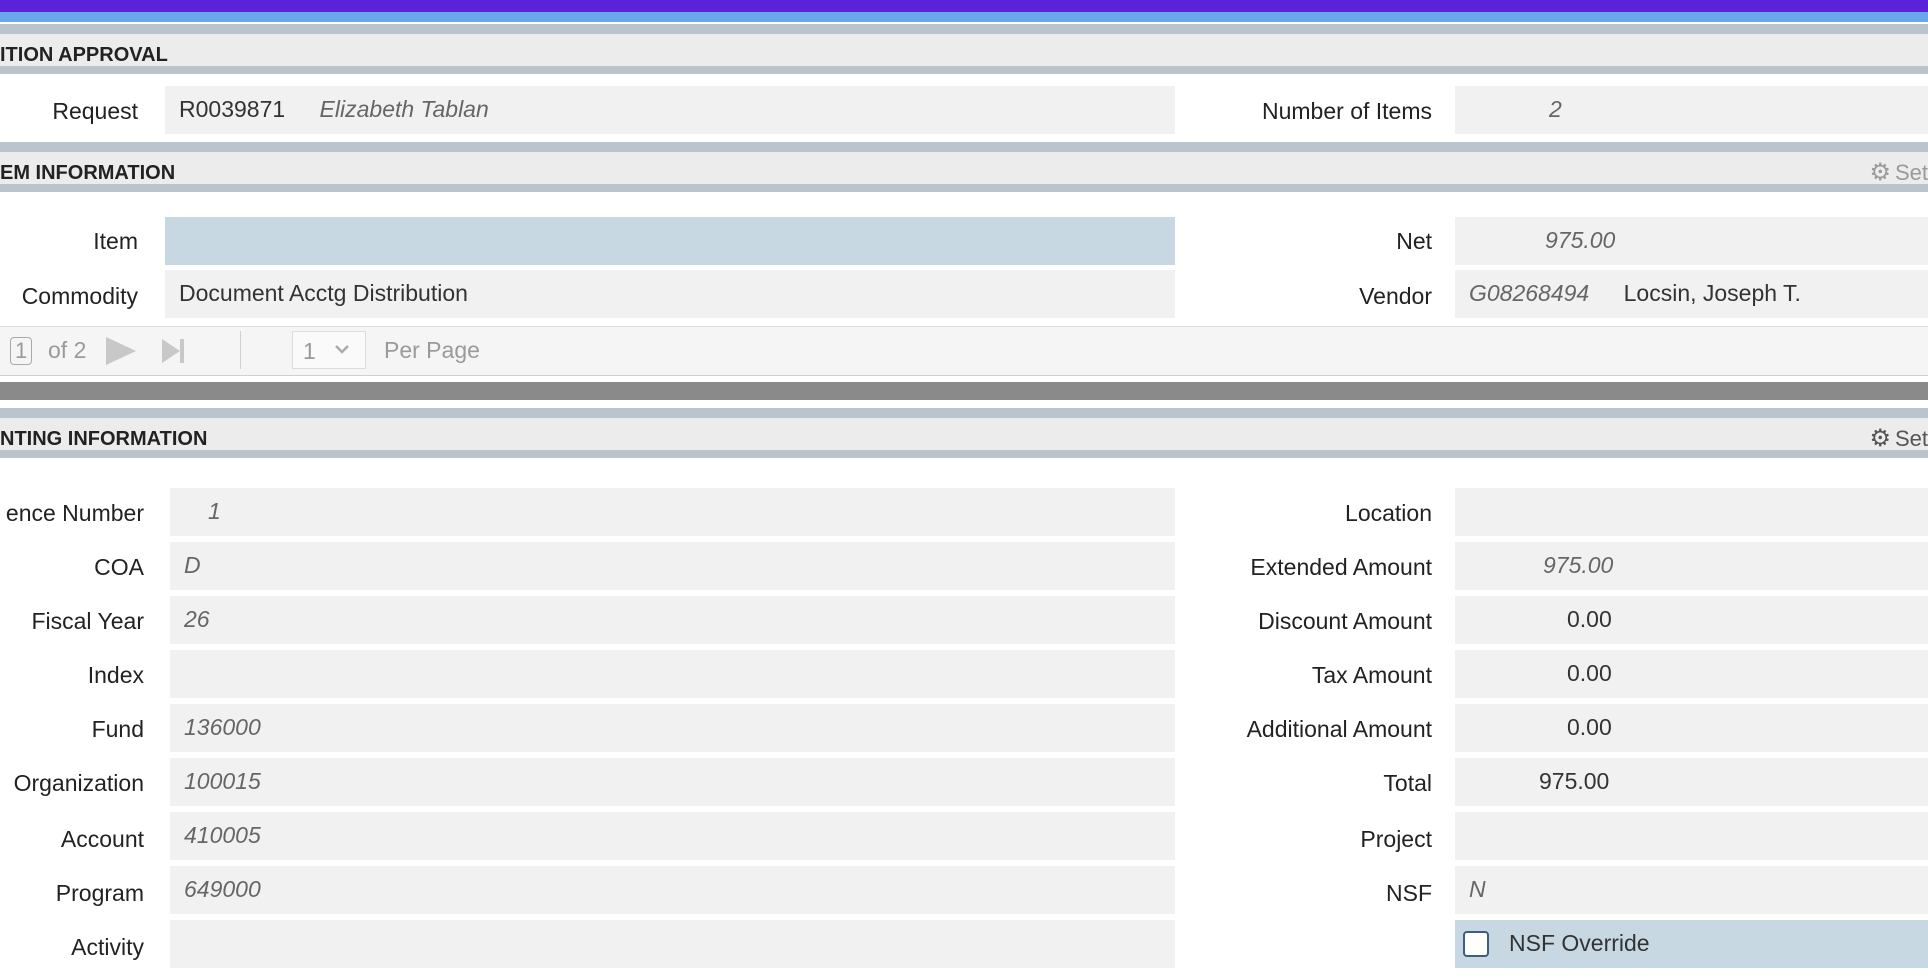 This screenshot has width=1928, height=978. What do you see at coordinates (1396, 839) in the screenshot?
I see `project-label: Project` at bounding box center [1396, 839].